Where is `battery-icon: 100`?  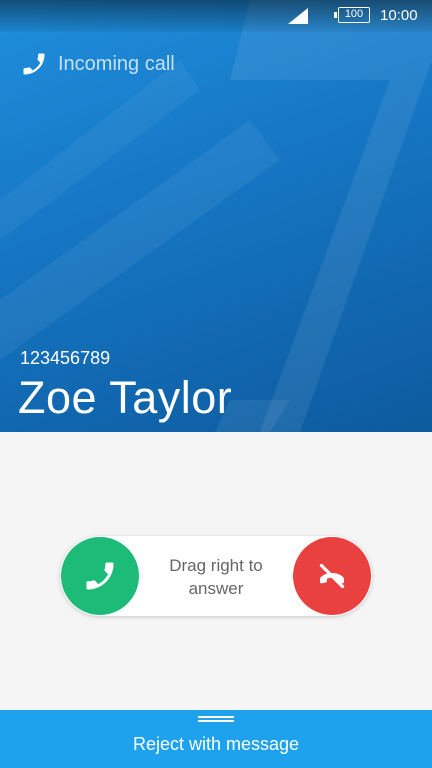
battery-icon: 100 is located at coordinates (352, 15).